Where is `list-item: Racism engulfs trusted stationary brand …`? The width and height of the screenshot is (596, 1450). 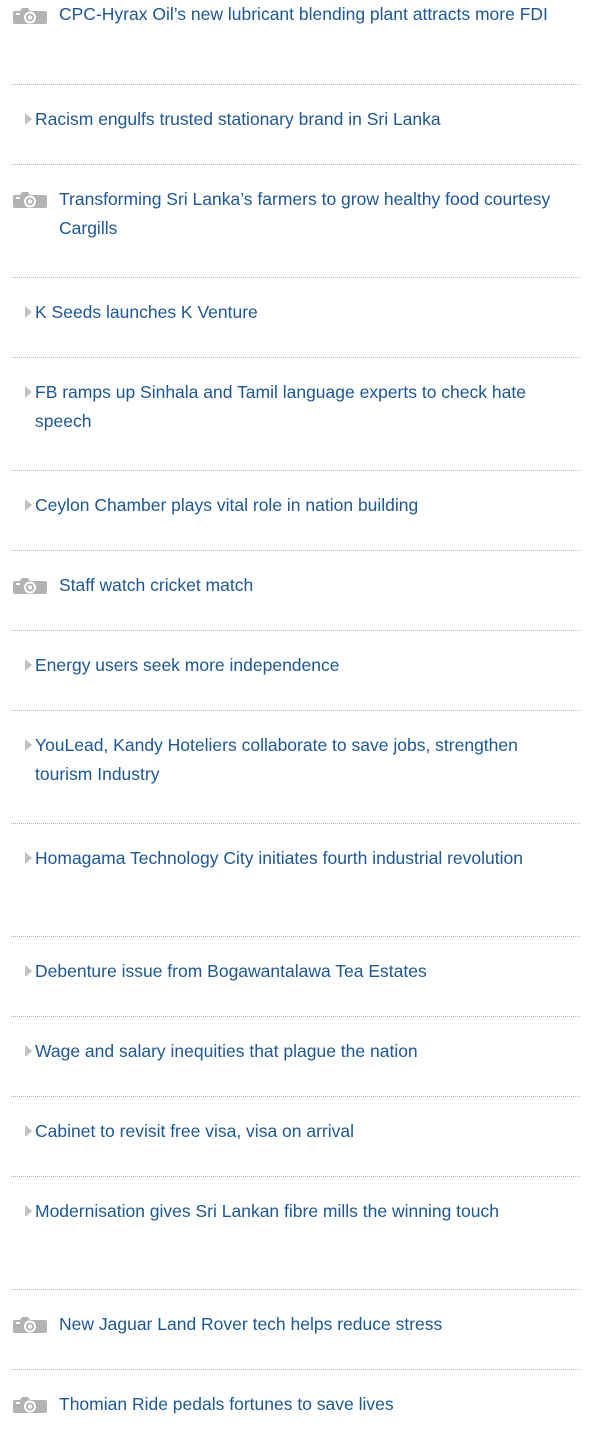
list-item: Racism engulfs trusted stationary brand … is located at coordinates (295, 125).